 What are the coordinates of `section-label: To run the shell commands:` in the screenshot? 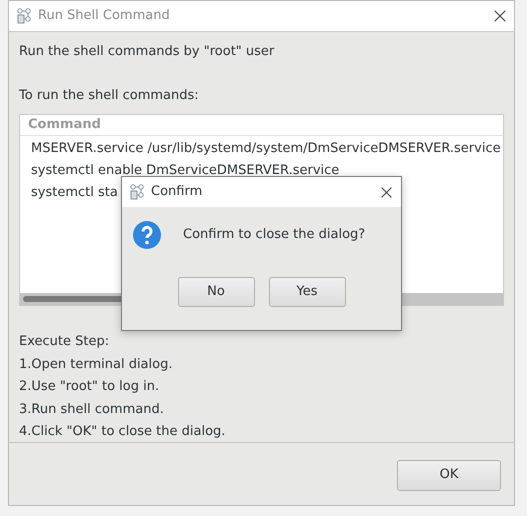 It's located at (109, 95).